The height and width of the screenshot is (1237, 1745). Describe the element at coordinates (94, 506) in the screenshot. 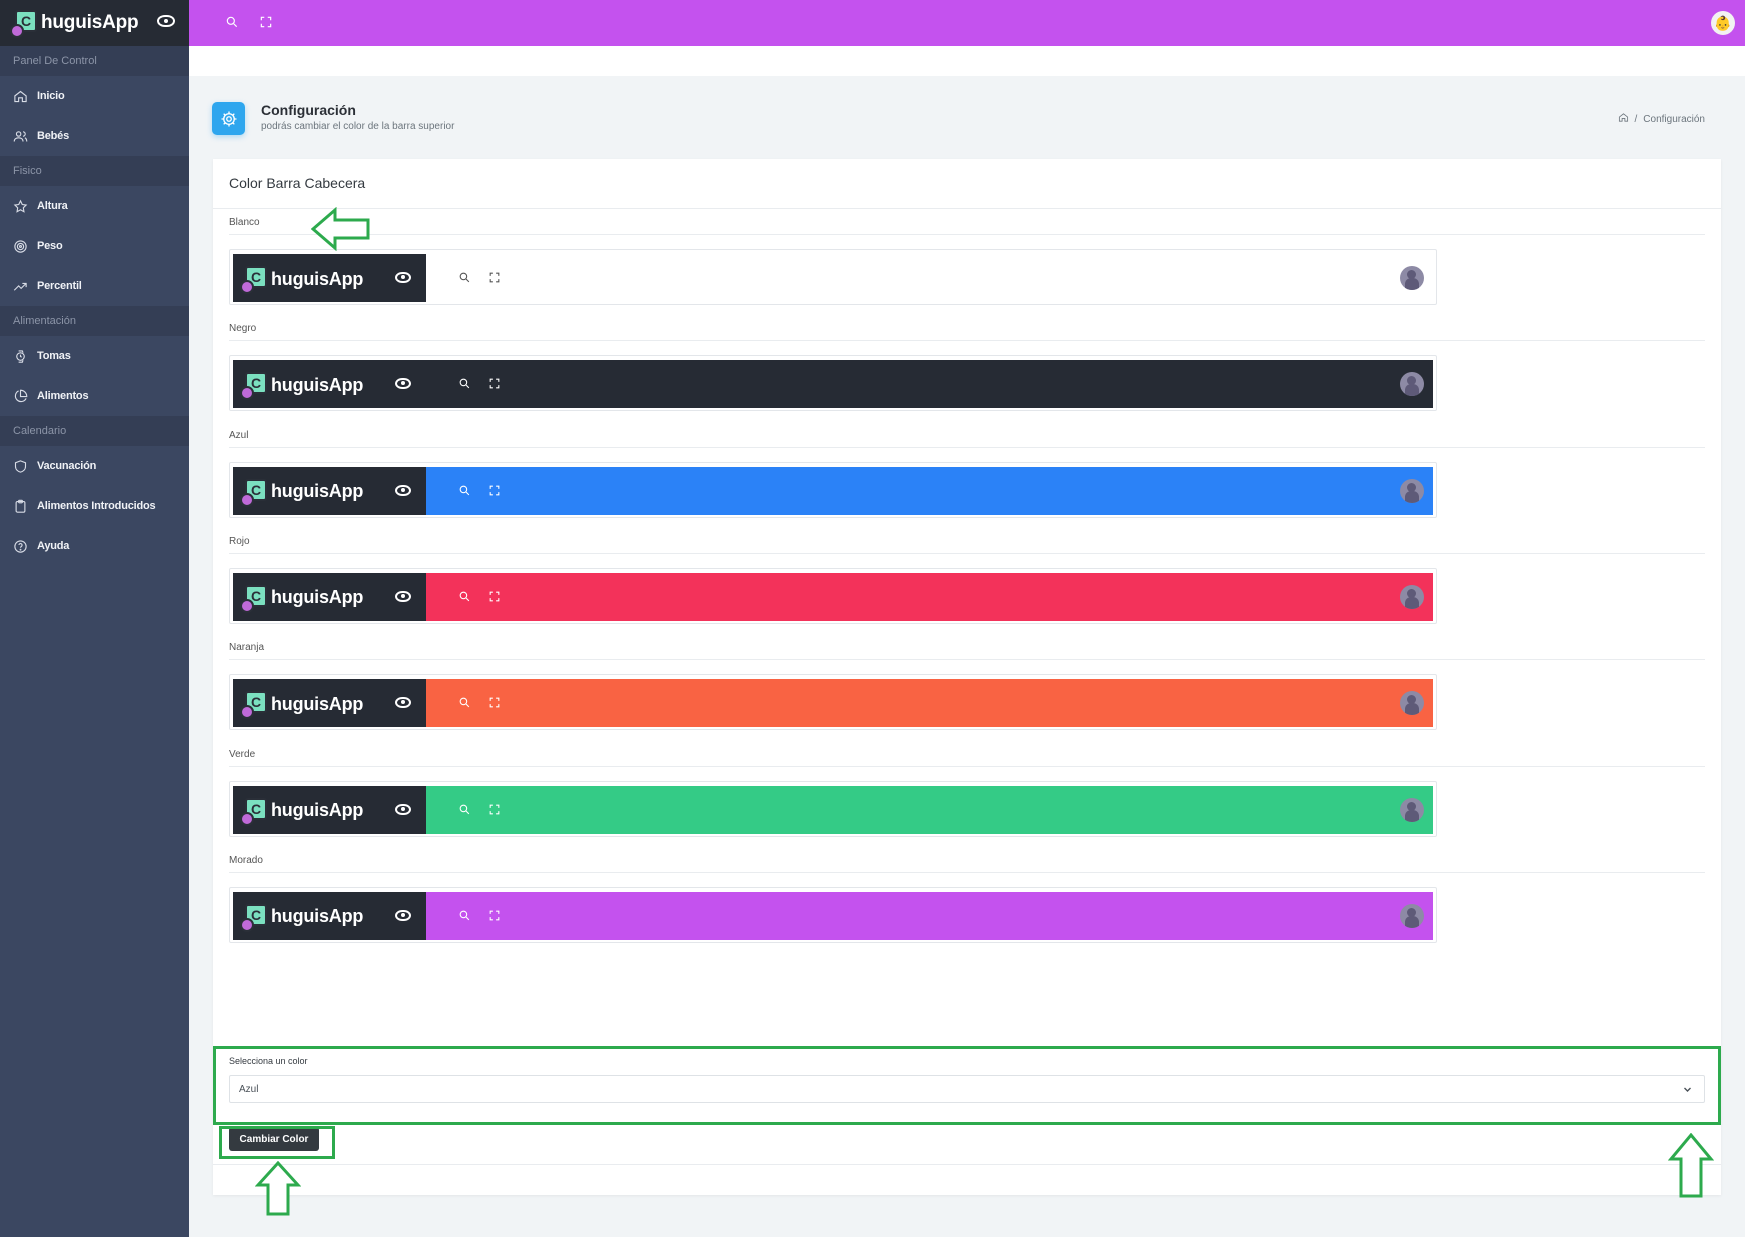

I see `sidebar-item-alimentos-introducidos: Alimentos Introducidos` at that location.